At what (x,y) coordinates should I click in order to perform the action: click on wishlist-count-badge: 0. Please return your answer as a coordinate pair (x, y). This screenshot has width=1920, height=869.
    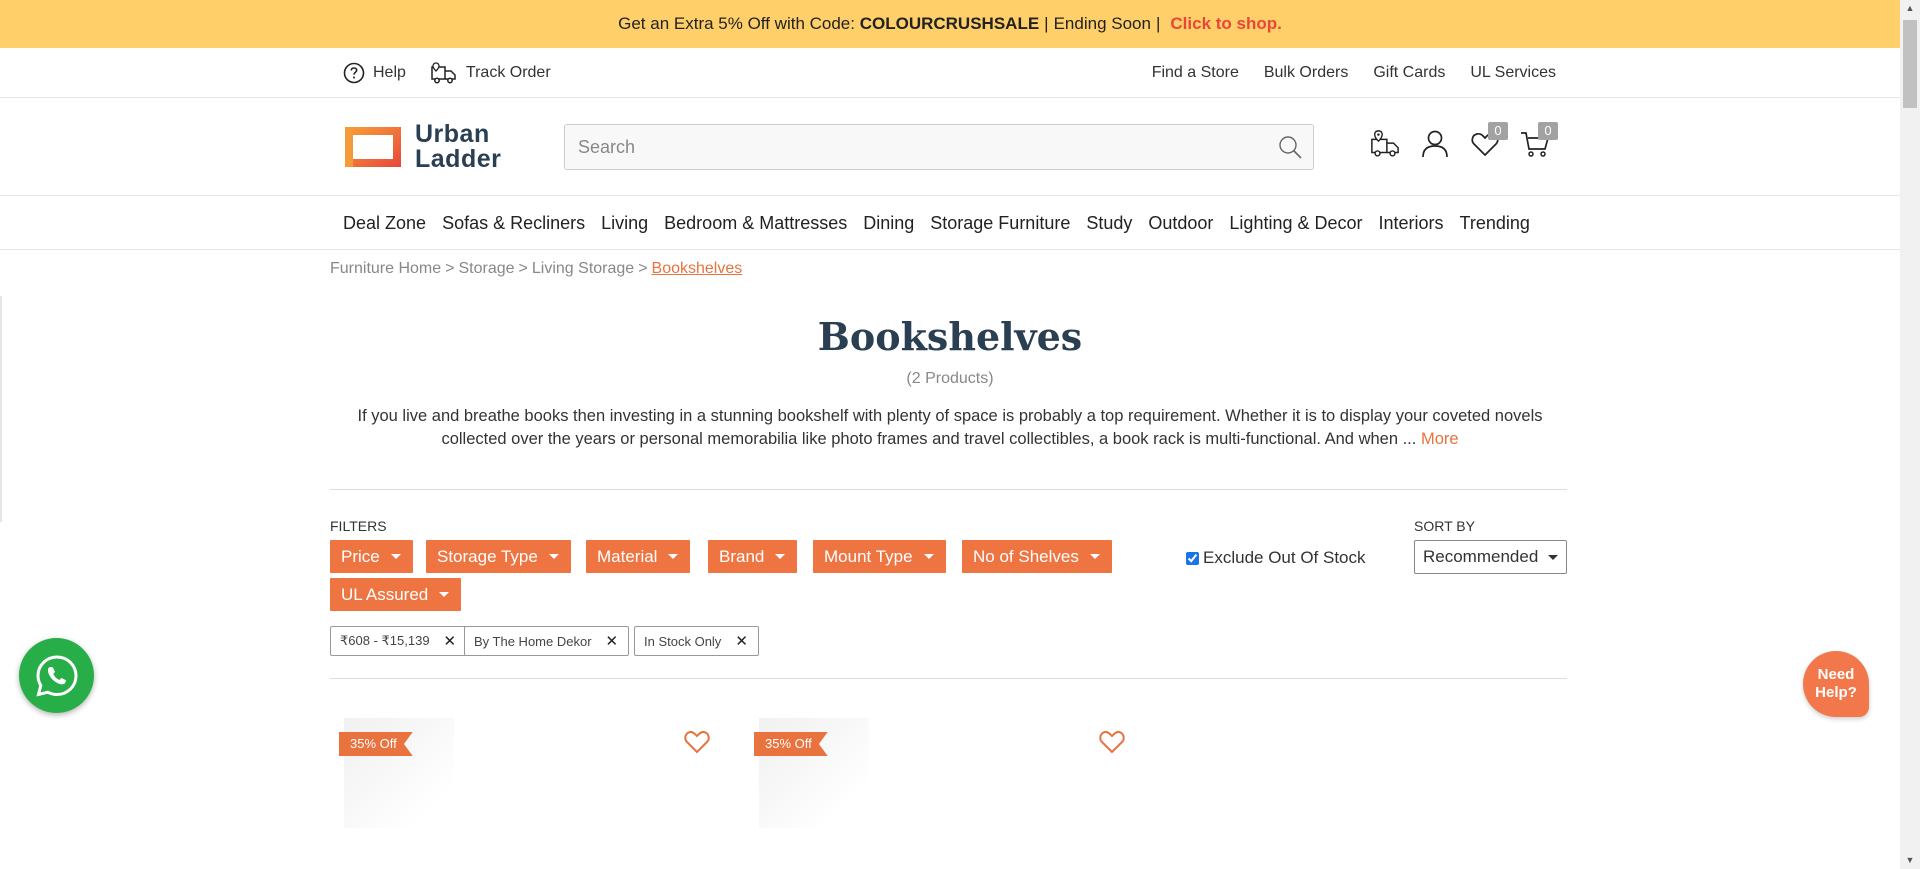
    Looking at the image, I should click on (1498, 131).